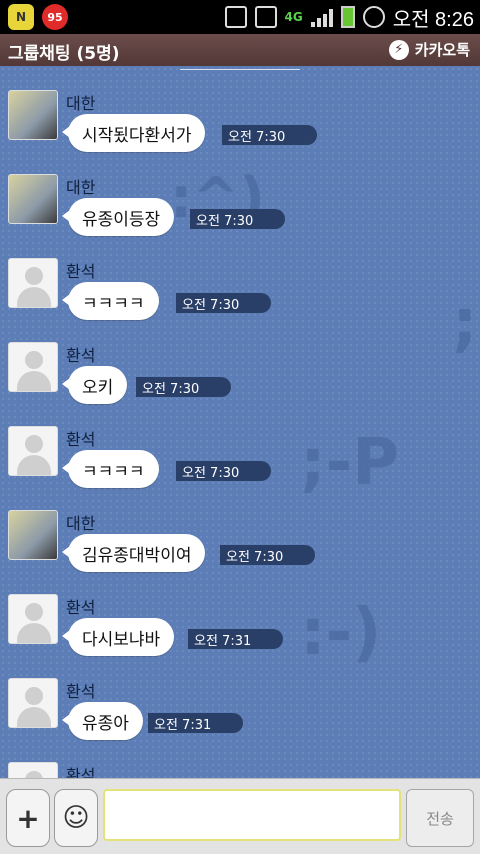  What do you see at coordinates (64, 54) in the screenshot?
I see `chat-title: 그룹채팅 (5명)` at bounding box center [64, 54].